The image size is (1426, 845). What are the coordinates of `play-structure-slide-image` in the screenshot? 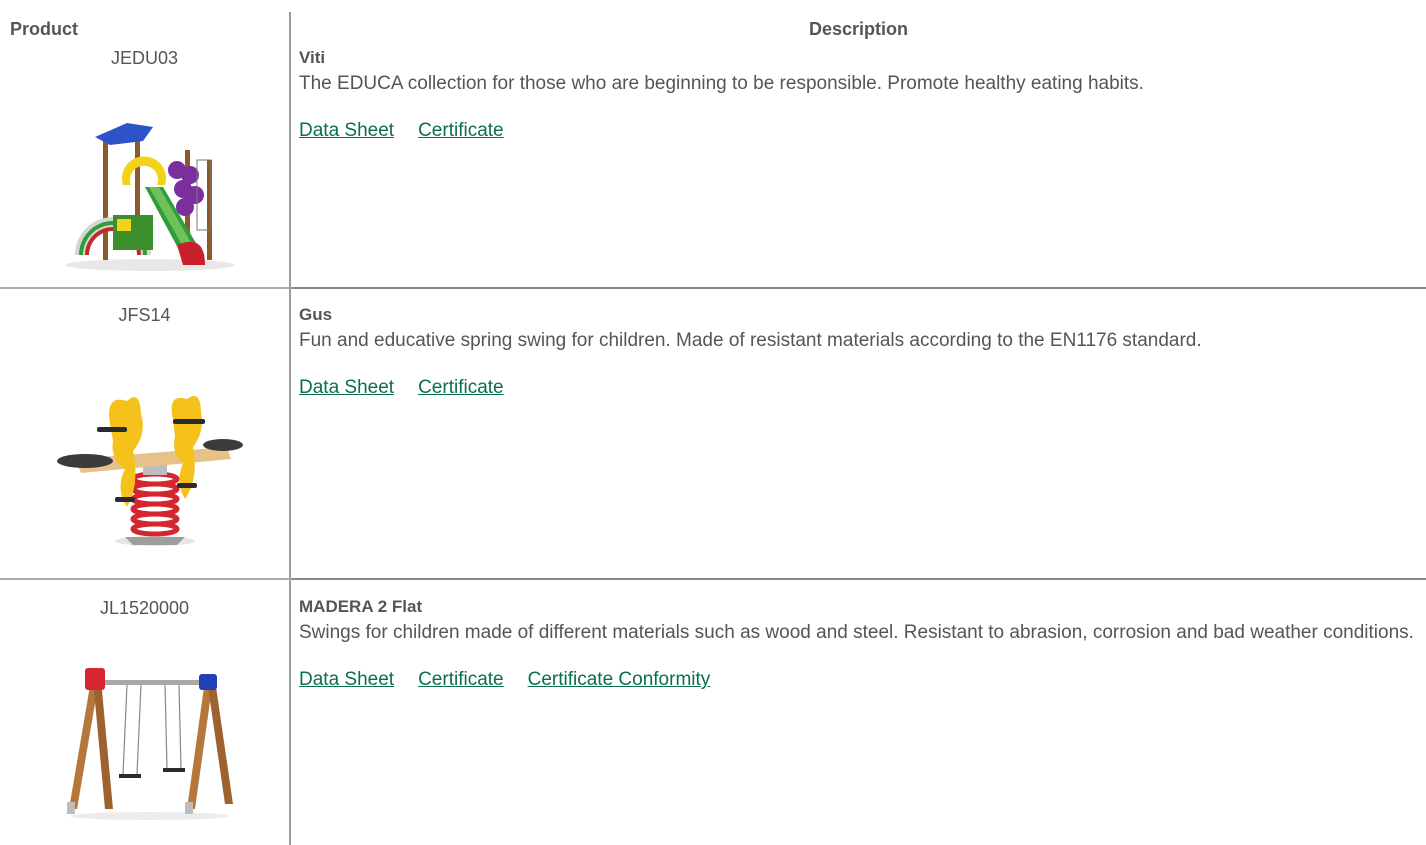 It's located at (150, 195).